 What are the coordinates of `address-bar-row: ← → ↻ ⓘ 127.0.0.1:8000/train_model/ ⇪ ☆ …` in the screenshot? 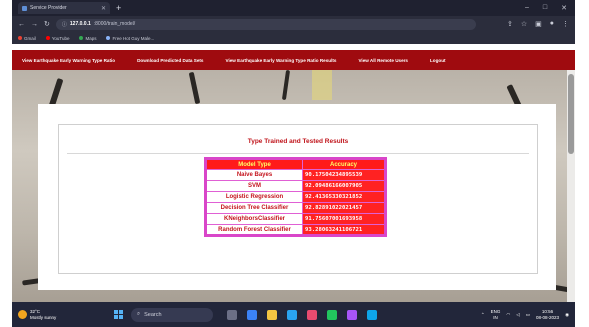 It's located at (293, 24).